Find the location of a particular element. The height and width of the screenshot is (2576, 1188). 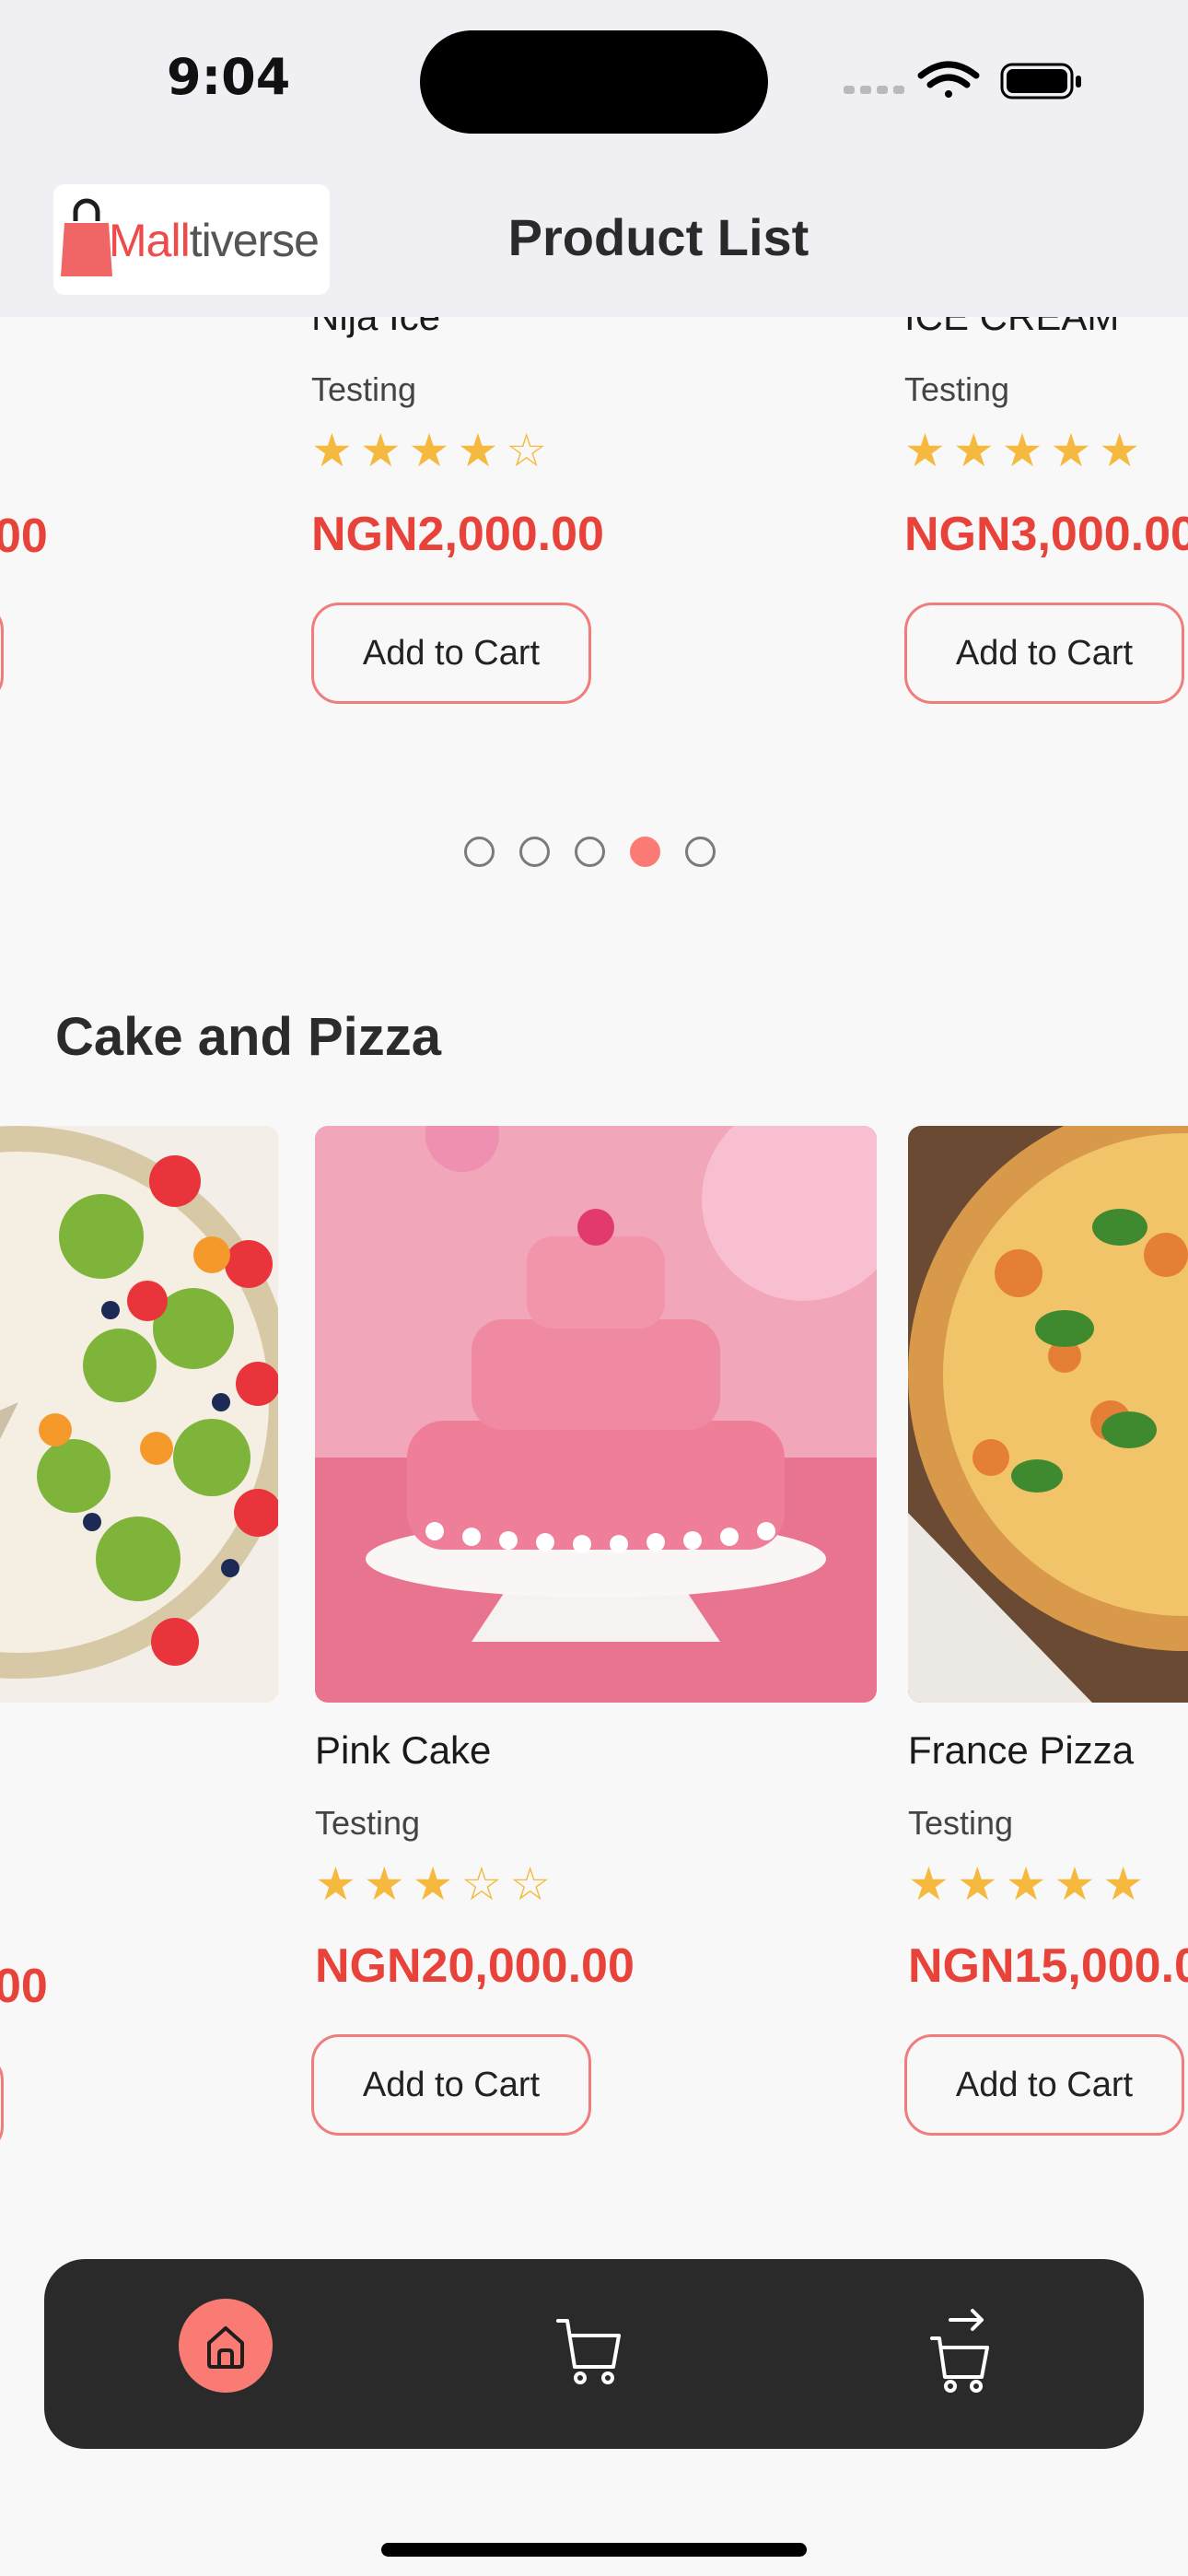

cart-checkout-icon is located at coordinates (959, 2351).